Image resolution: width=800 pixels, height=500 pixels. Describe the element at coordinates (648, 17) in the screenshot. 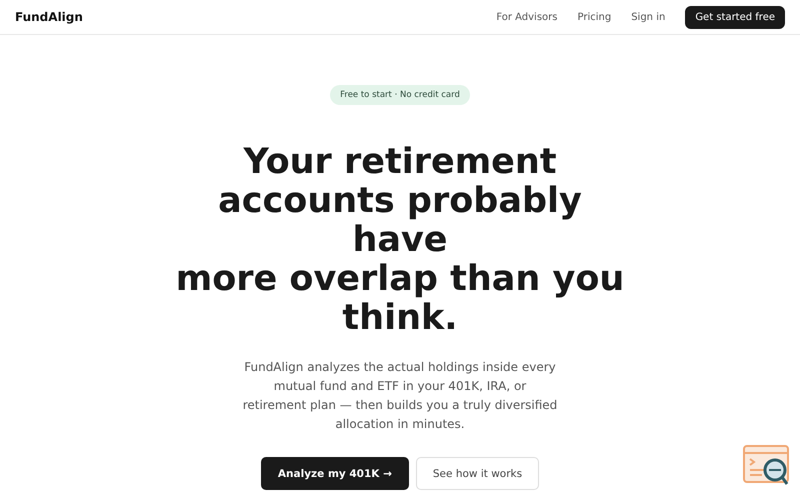

I see `nav-link: Sign in` at that location.